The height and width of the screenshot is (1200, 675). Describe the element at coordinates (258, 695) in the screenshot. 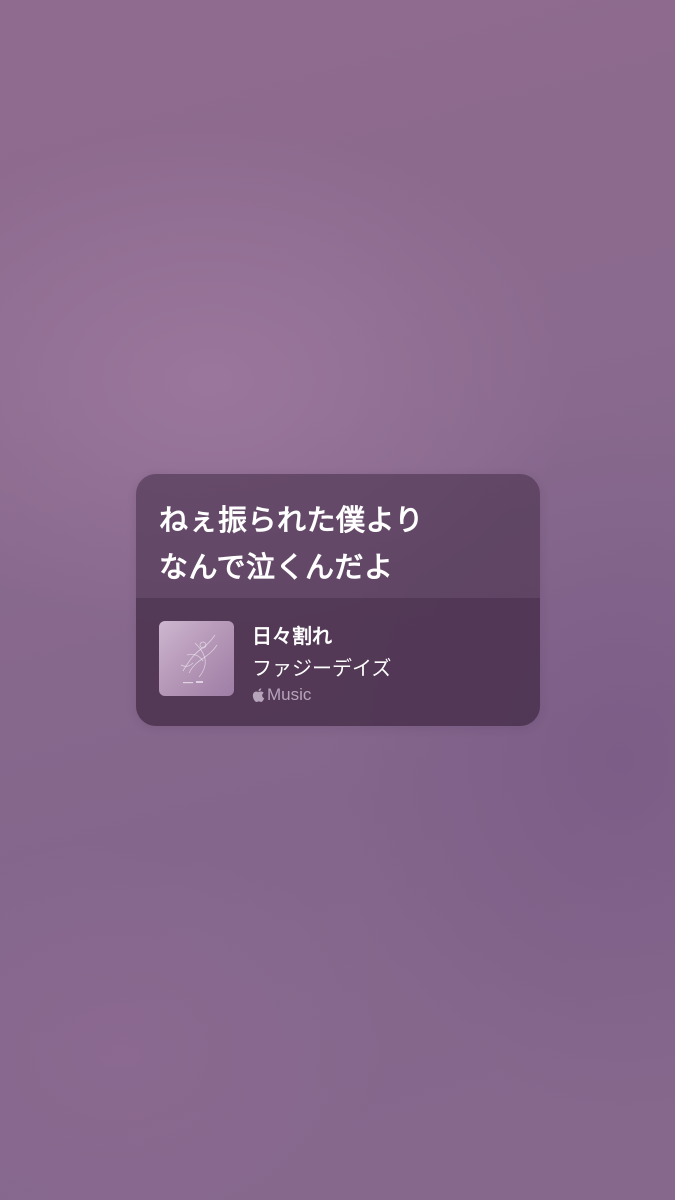

I see `apple-logo-icon` at that location.